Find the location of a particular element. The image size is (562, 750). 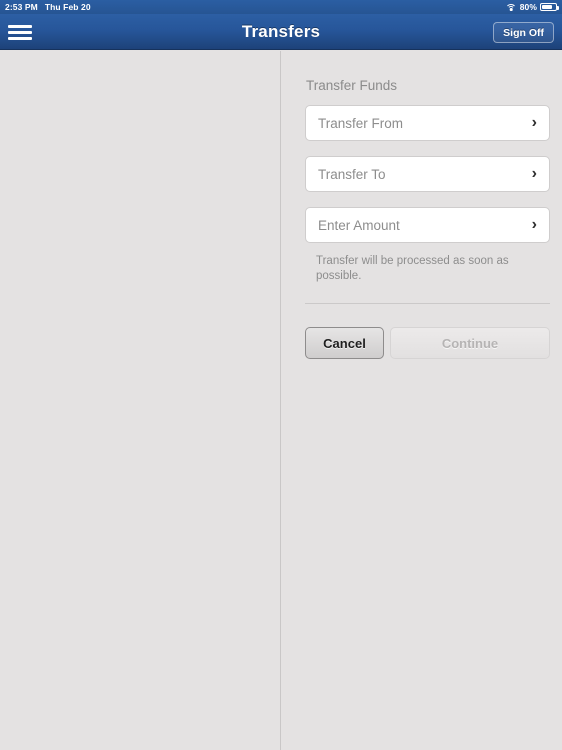

section-title: Transfer Funds is located at coordinates (352, 85).